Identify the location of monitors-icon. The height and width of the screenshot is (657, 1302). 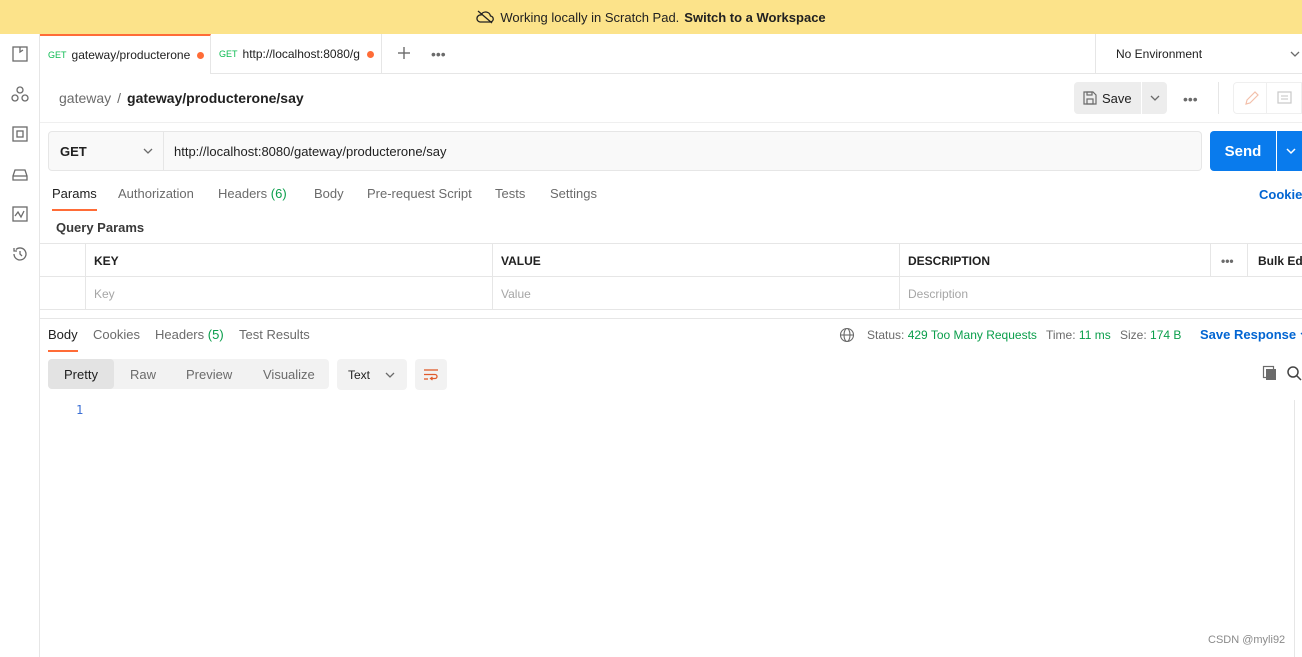
(20, 214).